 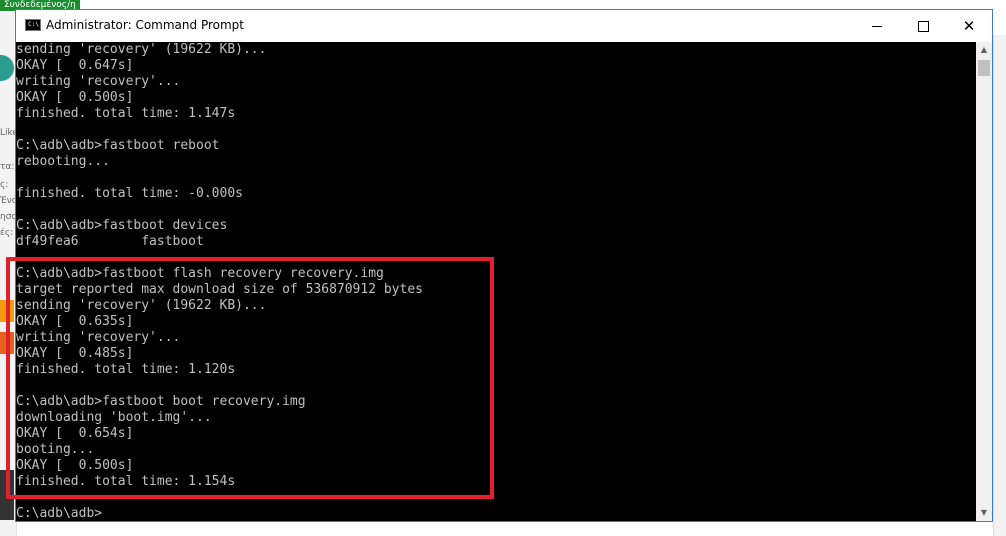 I want to click on background-text-fragment: τα:, so click(x=7, y=167).